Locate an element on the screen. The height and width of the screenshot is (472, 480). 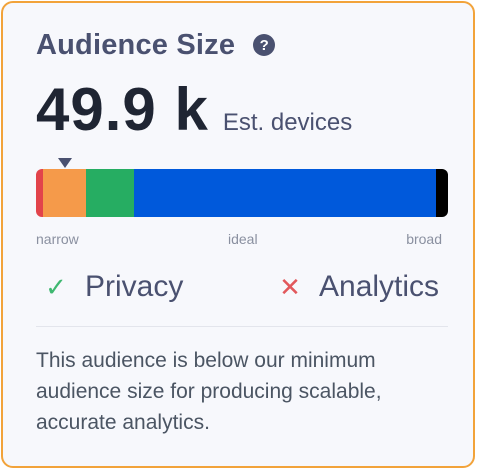
scale-segment-ideal is located at coordinates (285, 193).